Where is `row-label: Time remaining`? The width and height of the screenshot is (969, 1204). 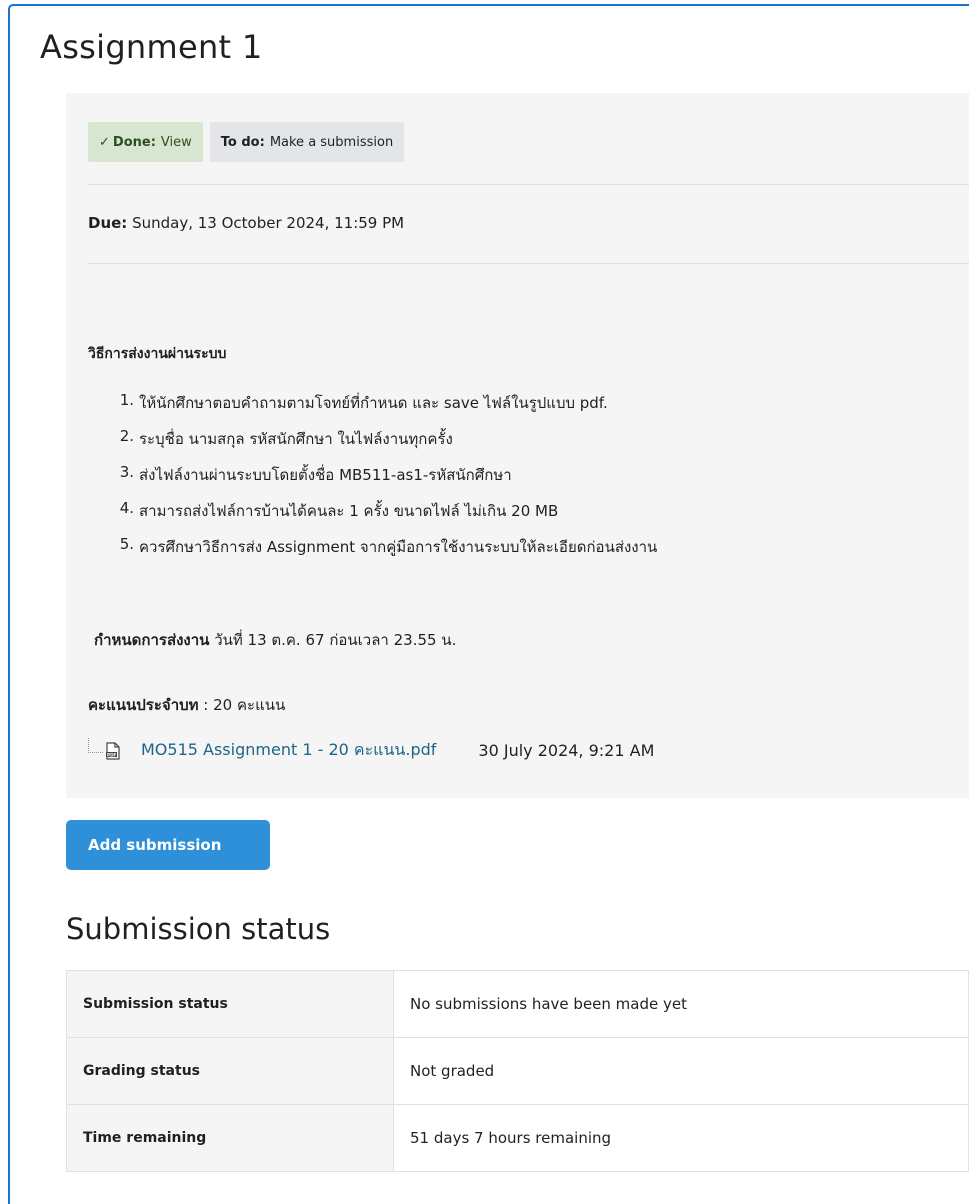 row-label: Time remaining is located at coordinates (230, 1138).